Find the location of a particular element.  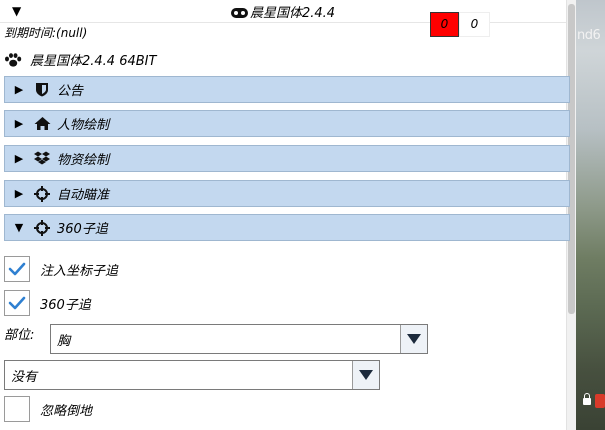

expire-time-label: 到期时间:(null) is located at coordinates (46, 33).